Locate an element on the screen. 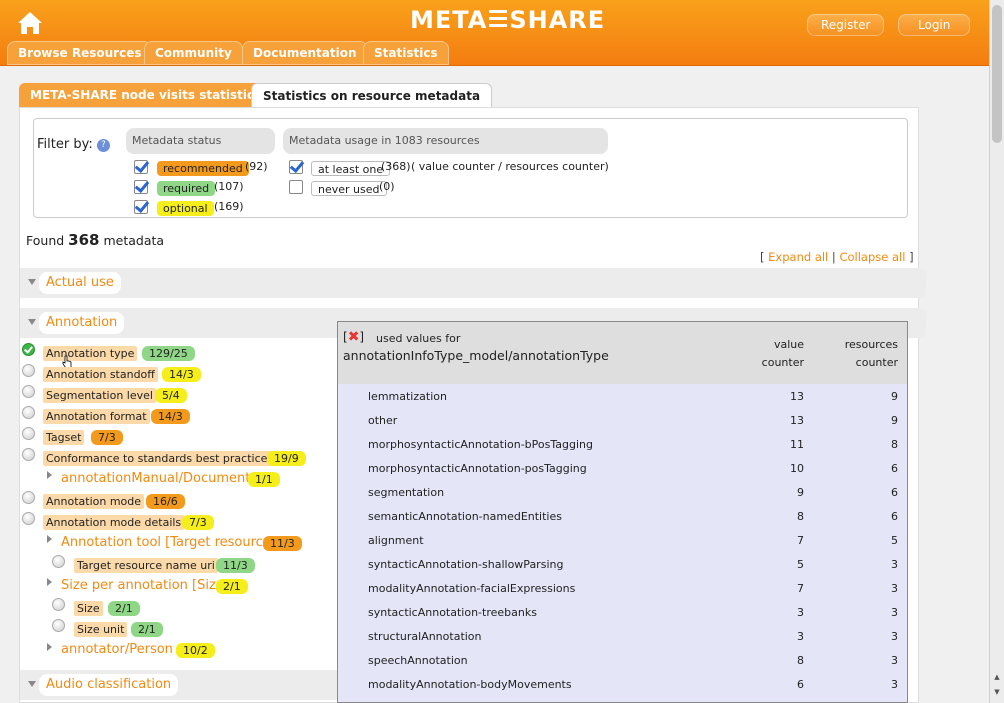 This screenshot has width=1004, height=703. item-annotation-mode: Annotation mode is located at coordinates (94, 501).